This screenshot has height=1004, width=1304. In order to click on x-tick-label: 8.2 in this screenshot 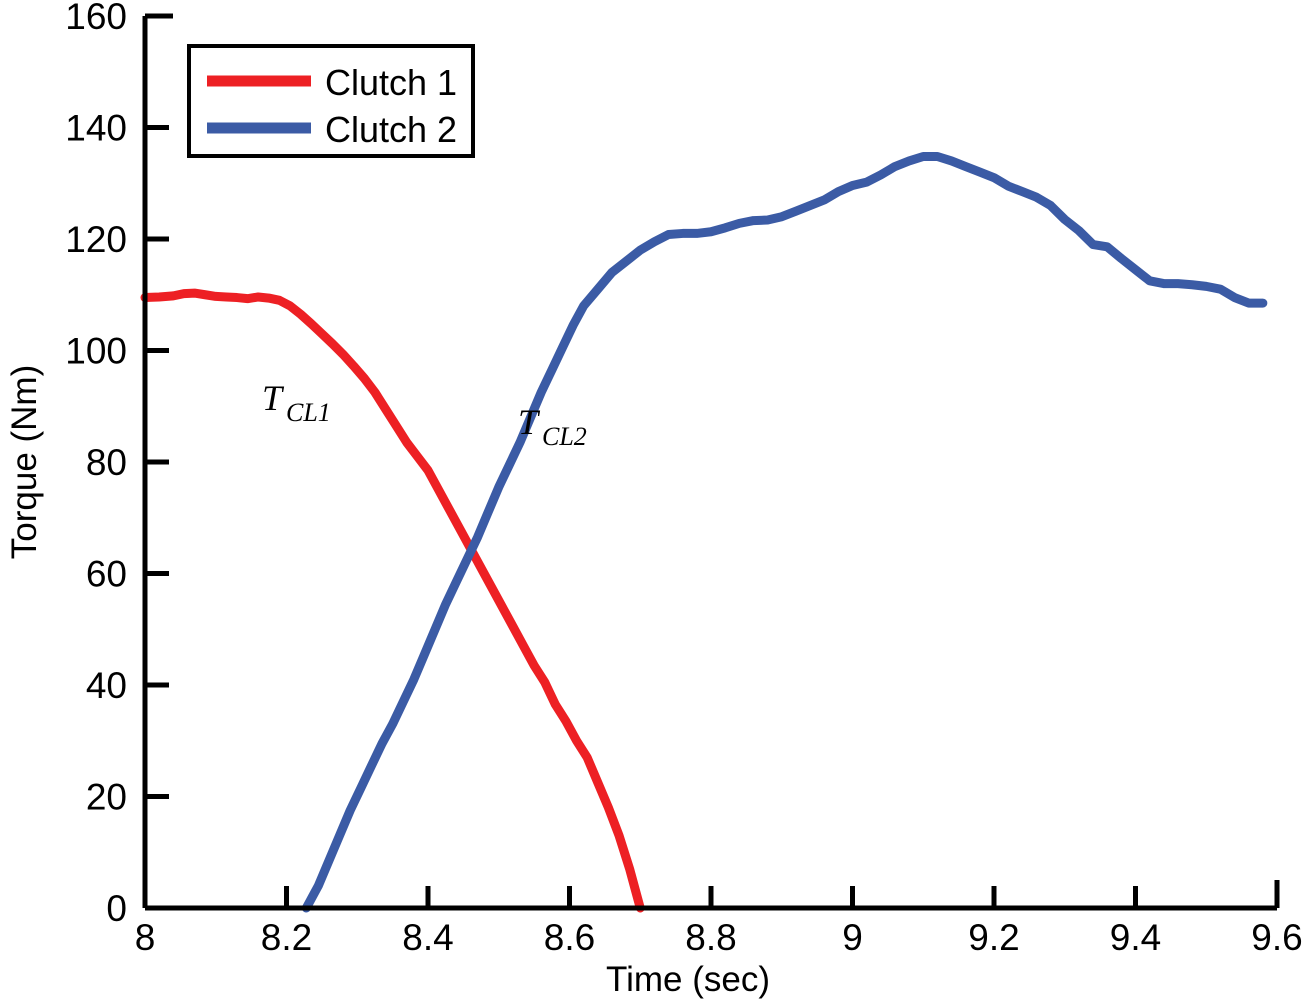, I will do `click(286, 937)`.